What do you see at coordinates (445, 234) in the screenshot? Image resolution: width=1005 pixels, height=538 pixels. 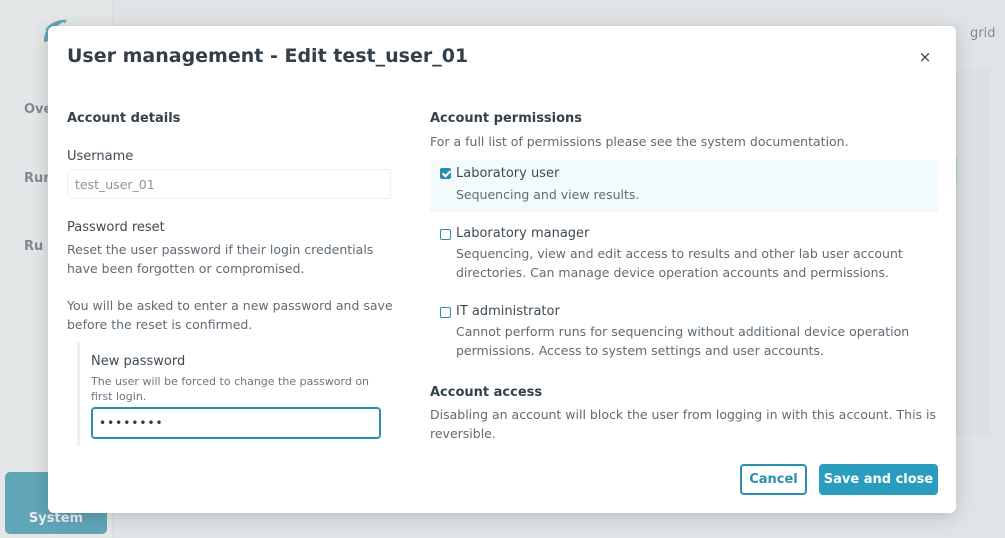 I see `laboratory-manager-checkbox` at bounding box center [445, 234].